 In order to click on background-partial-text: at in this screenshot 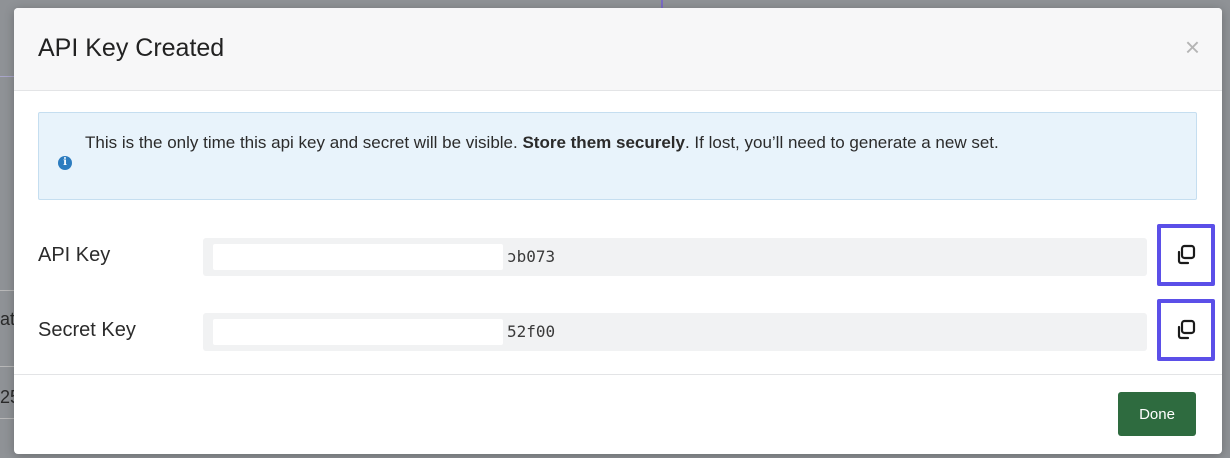, I will do `click(7, 319)`.